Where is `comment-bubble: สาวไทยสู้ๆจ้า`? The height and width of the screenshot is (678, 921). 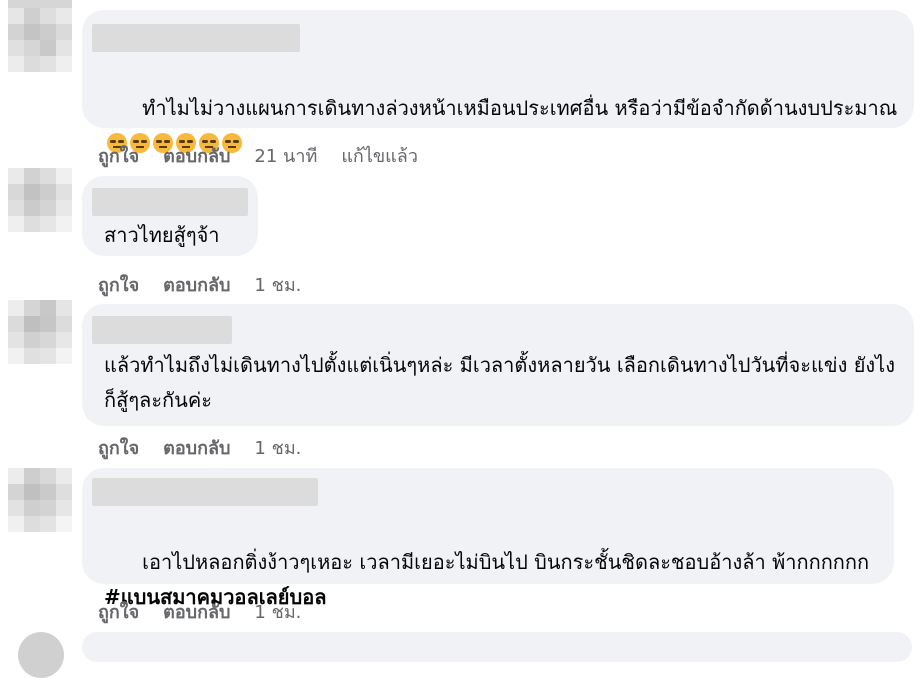 comment-bubble: สาวไทยสู้ๆจ้า is located at coordinates (170, 216).